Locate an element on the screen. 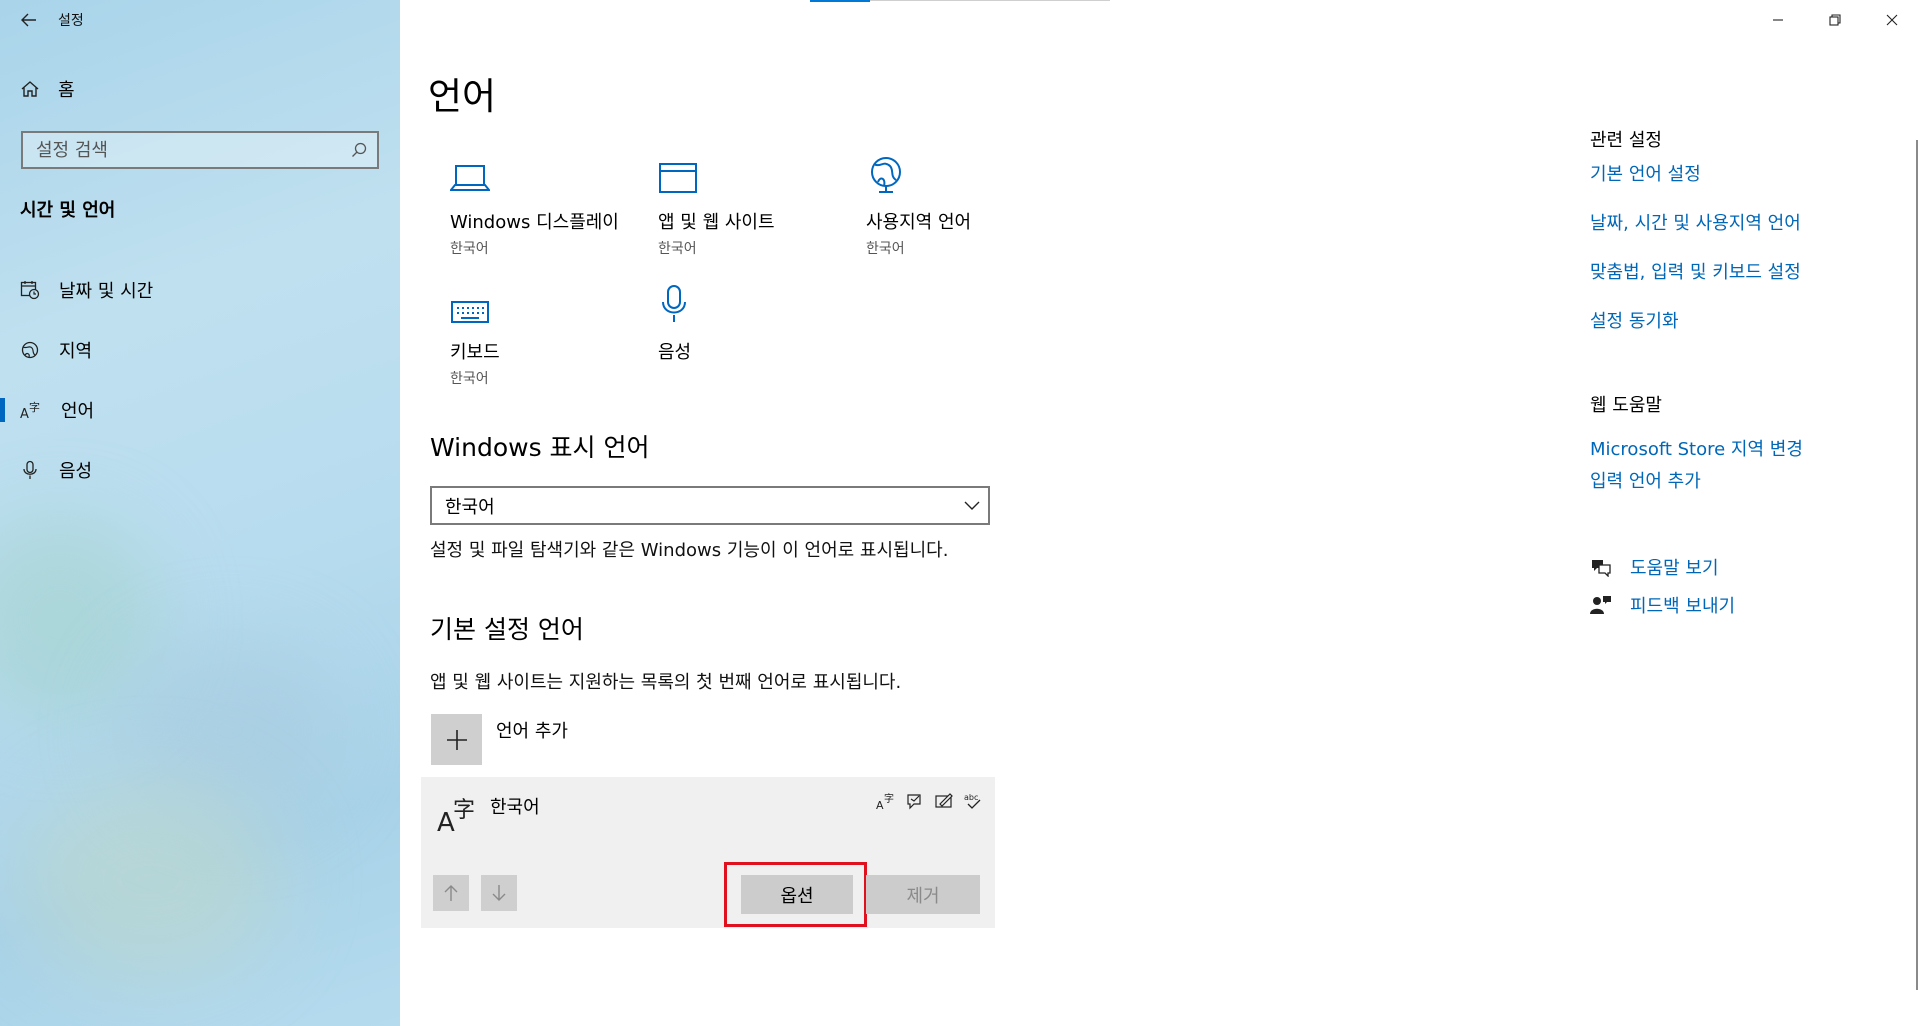 This screenshot has width=1920, height=1026. feedback-label: 피드백 보내기 is located at coordinates (1683, 606).